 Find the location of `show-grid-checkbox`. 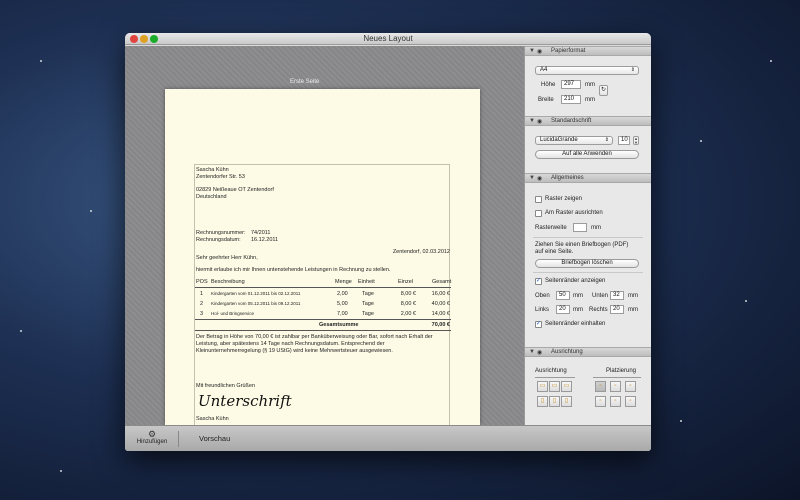

show-grid-checkbox is located at coordinates (538, 199).